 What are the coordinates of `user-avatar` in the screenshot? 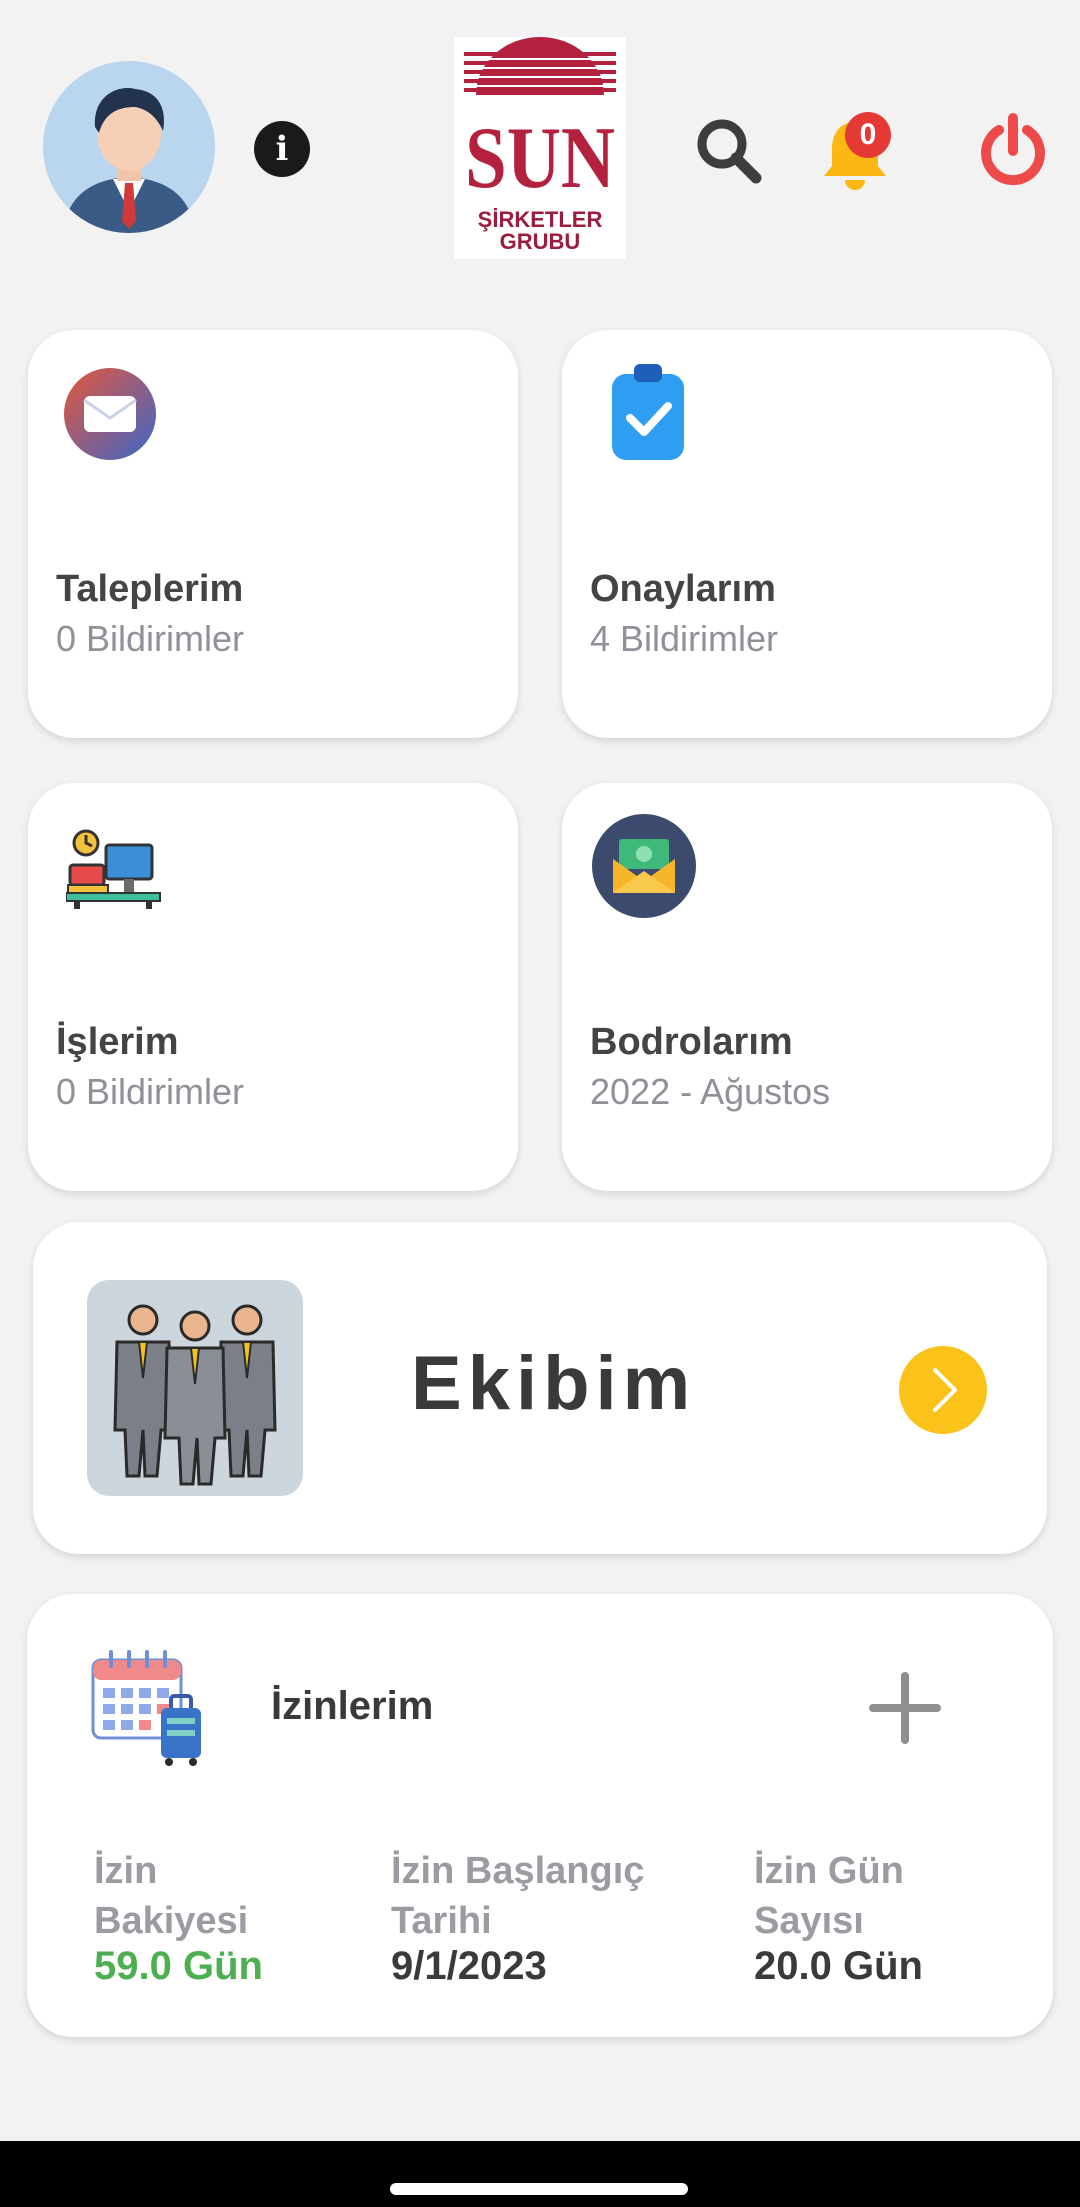 It's located at (129, 147).